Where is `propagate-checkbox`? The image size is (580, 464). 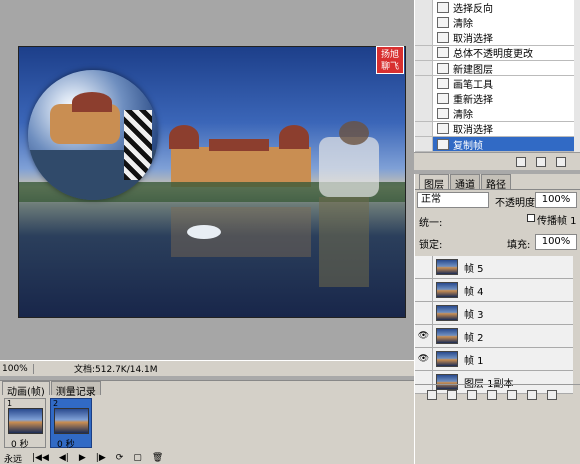
propagate-checkbox is located at coordinates (531, 218).